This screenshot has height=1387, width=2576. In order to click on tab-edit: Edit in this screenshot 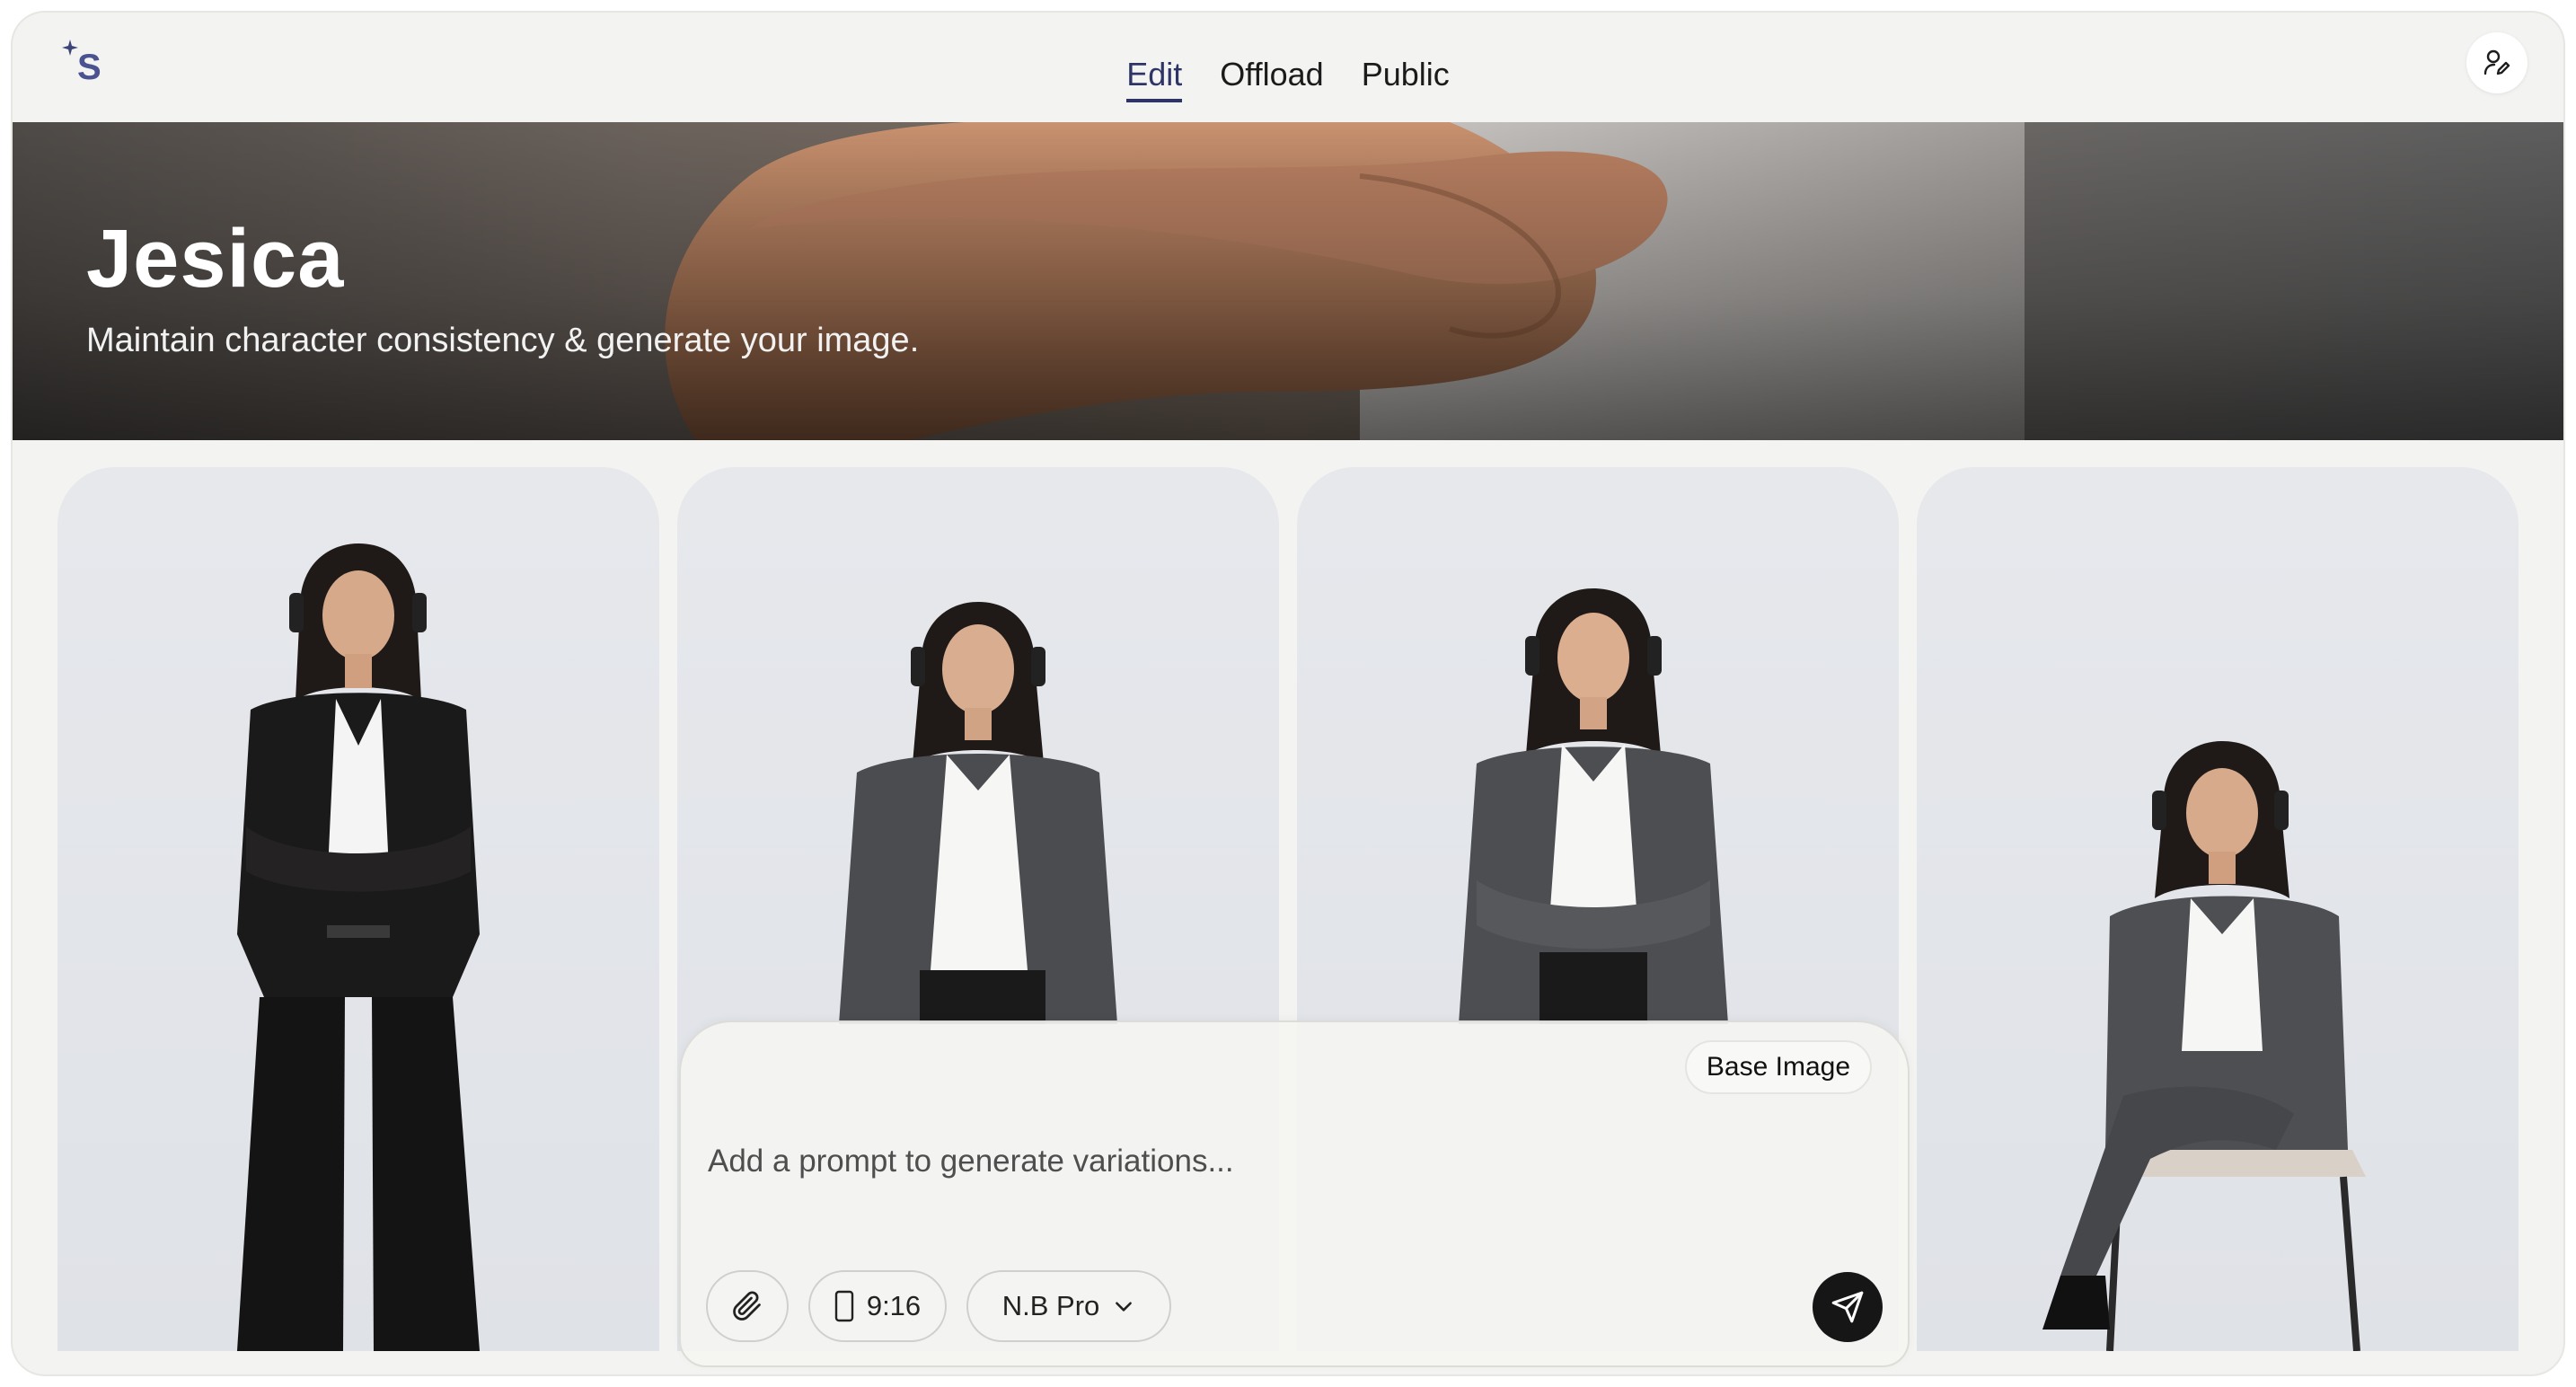, I will do `click(1154, 79)`.